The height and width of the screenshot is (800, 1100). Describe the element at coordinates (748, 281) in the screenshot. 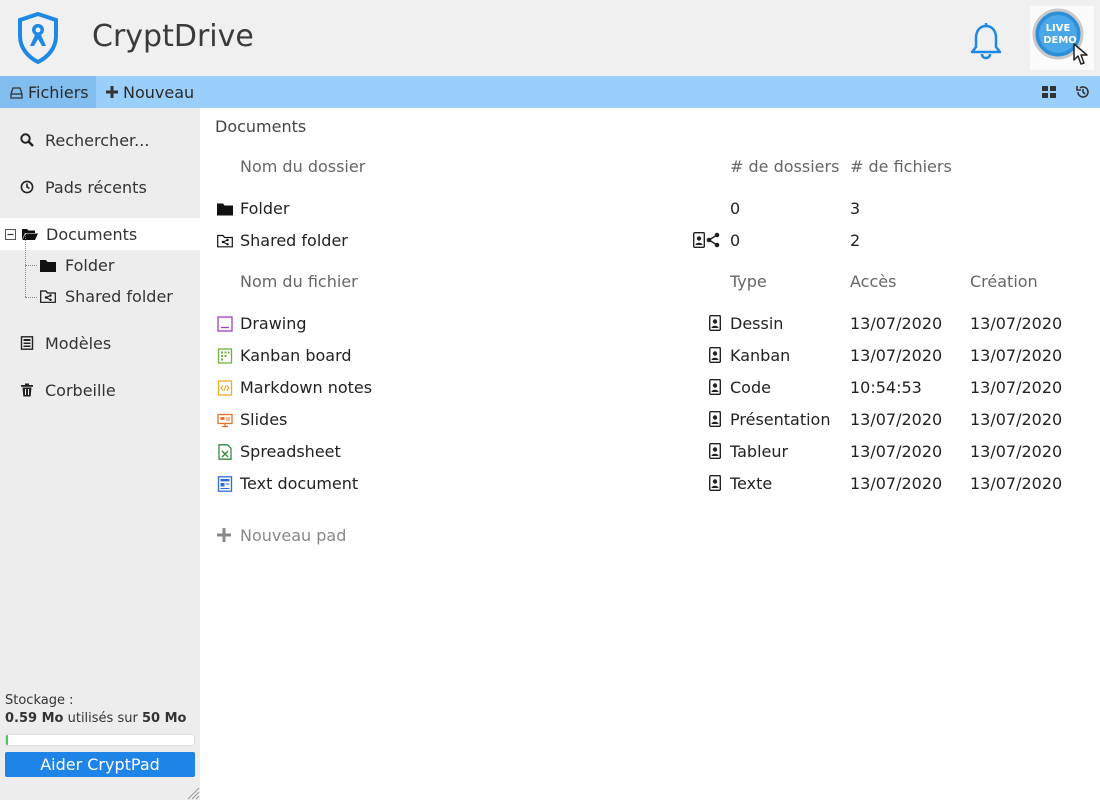

I see `file-type-header: Type` at that location.